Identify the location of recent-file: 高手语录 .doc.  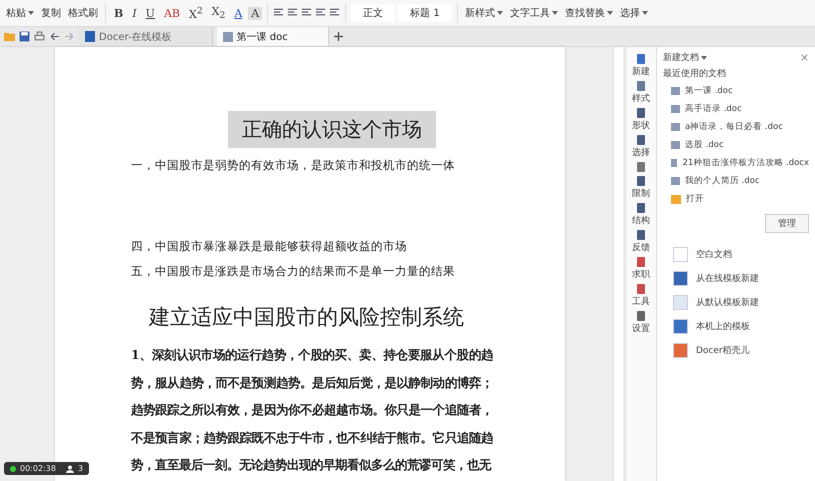
(736, 109).